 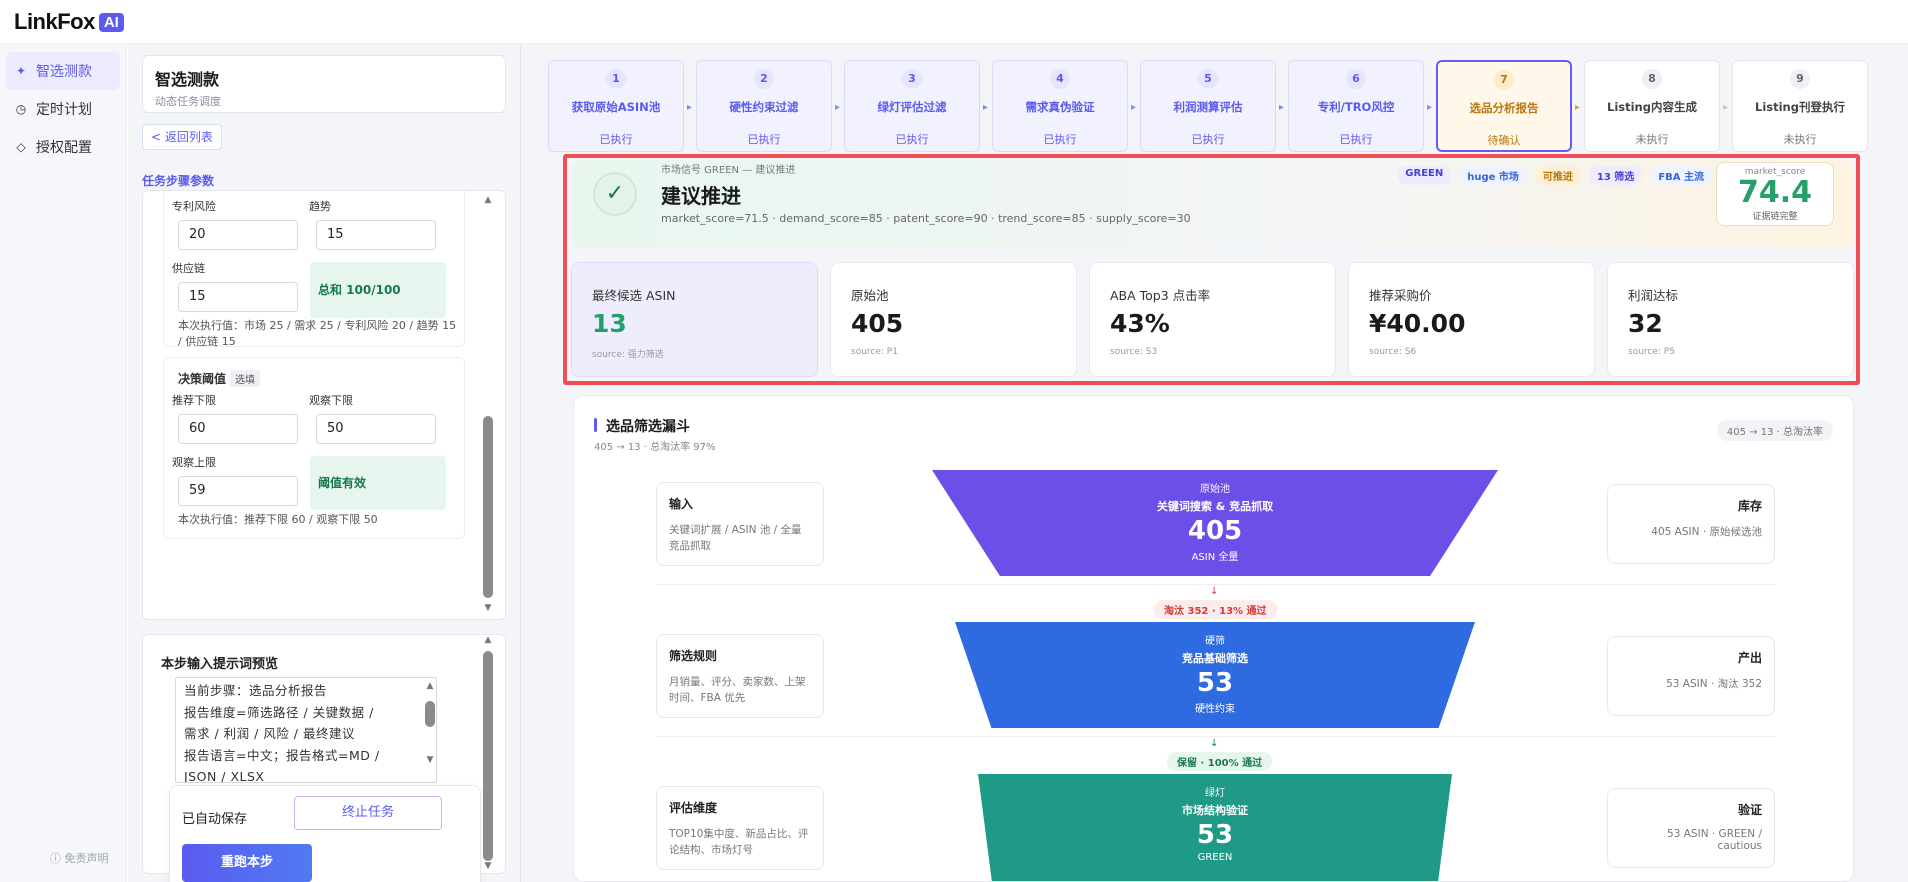 I want to click on action-card: 已自动保存 终止任务 重跑本步, so click(x=325, y=833).